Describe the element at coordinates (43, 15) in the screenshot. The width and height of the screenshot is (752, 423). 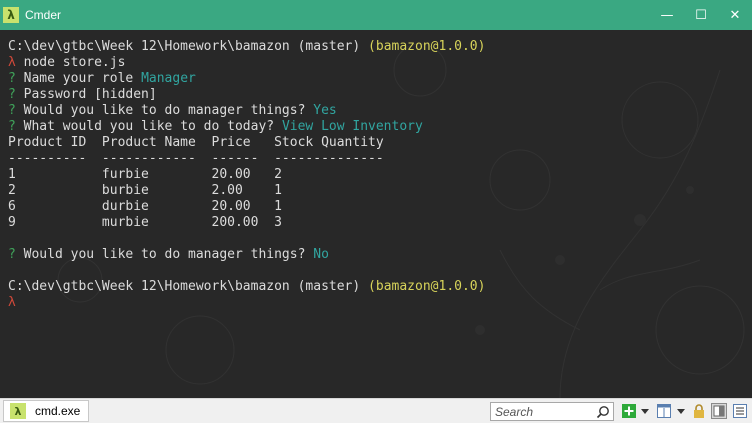
I see `window-title: Cmder` at that location.